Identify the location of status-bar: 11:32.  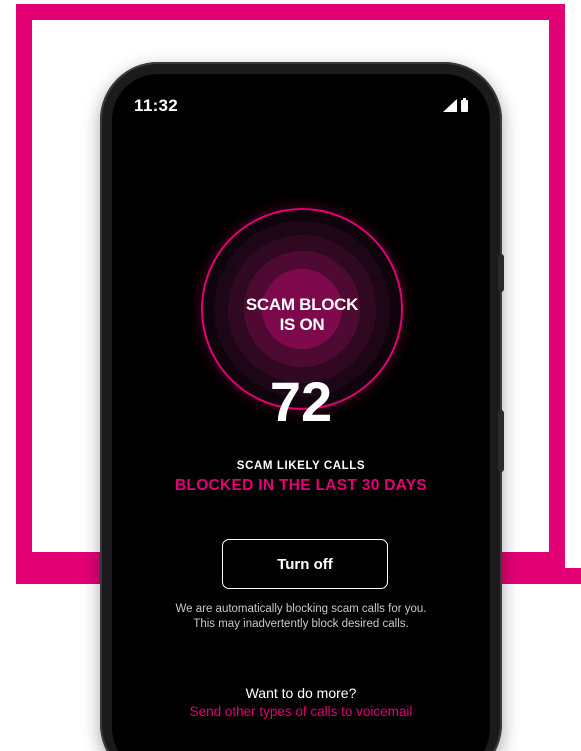
(301, 99).